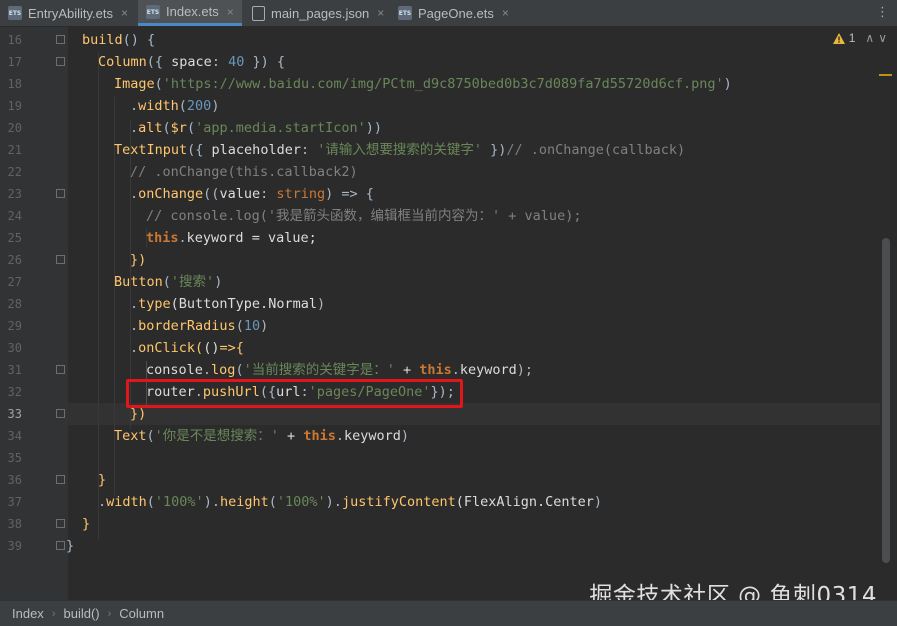 This screenshot has width=897, height=626. What do you see at coordinates (211, 348) in the screenshot?
I see `code-token: ()` at bounding box center [211, 348].